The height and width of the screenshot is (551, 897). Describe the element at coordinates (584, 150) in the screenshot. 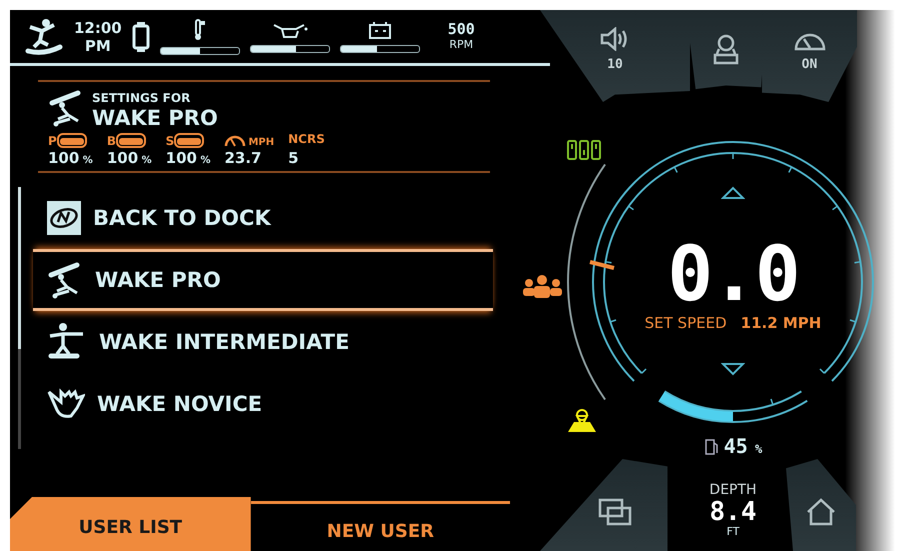

I see `trim-icon` at that location.